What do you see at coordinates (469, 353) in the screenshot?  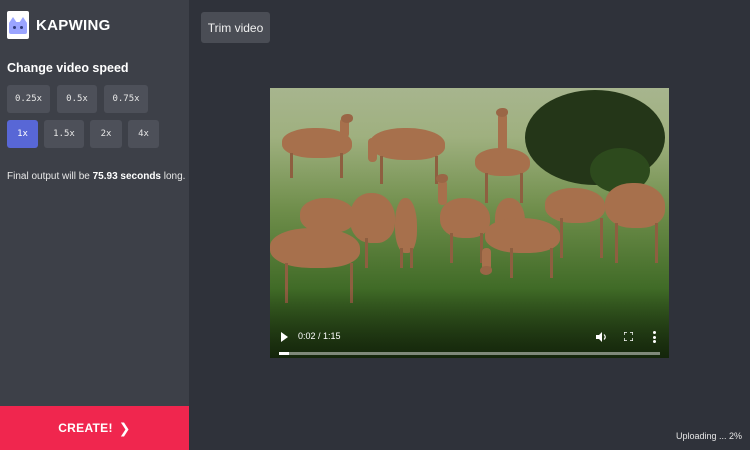 I see `video-progress-bar` at bounding box center [469, 353].